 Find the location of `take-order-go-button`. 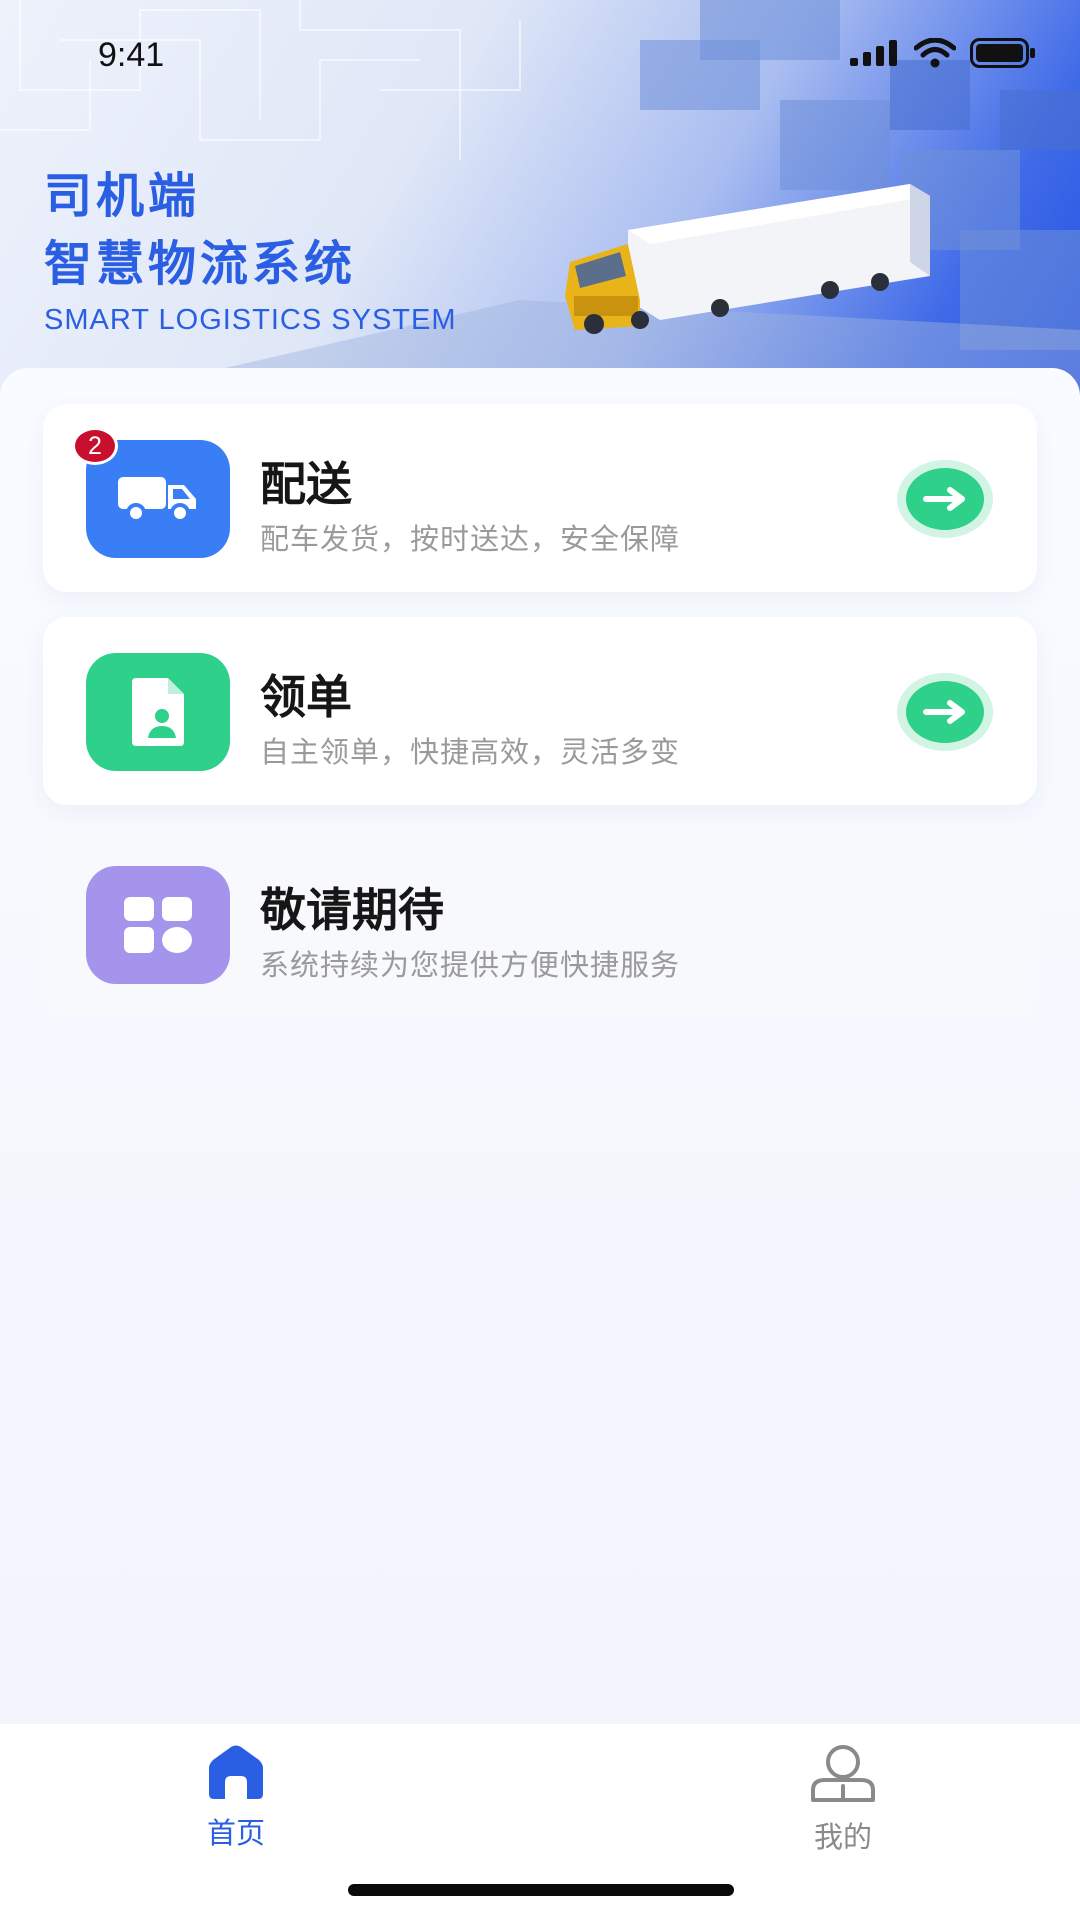

take-order-go-button is located at coordinates (945, 712).